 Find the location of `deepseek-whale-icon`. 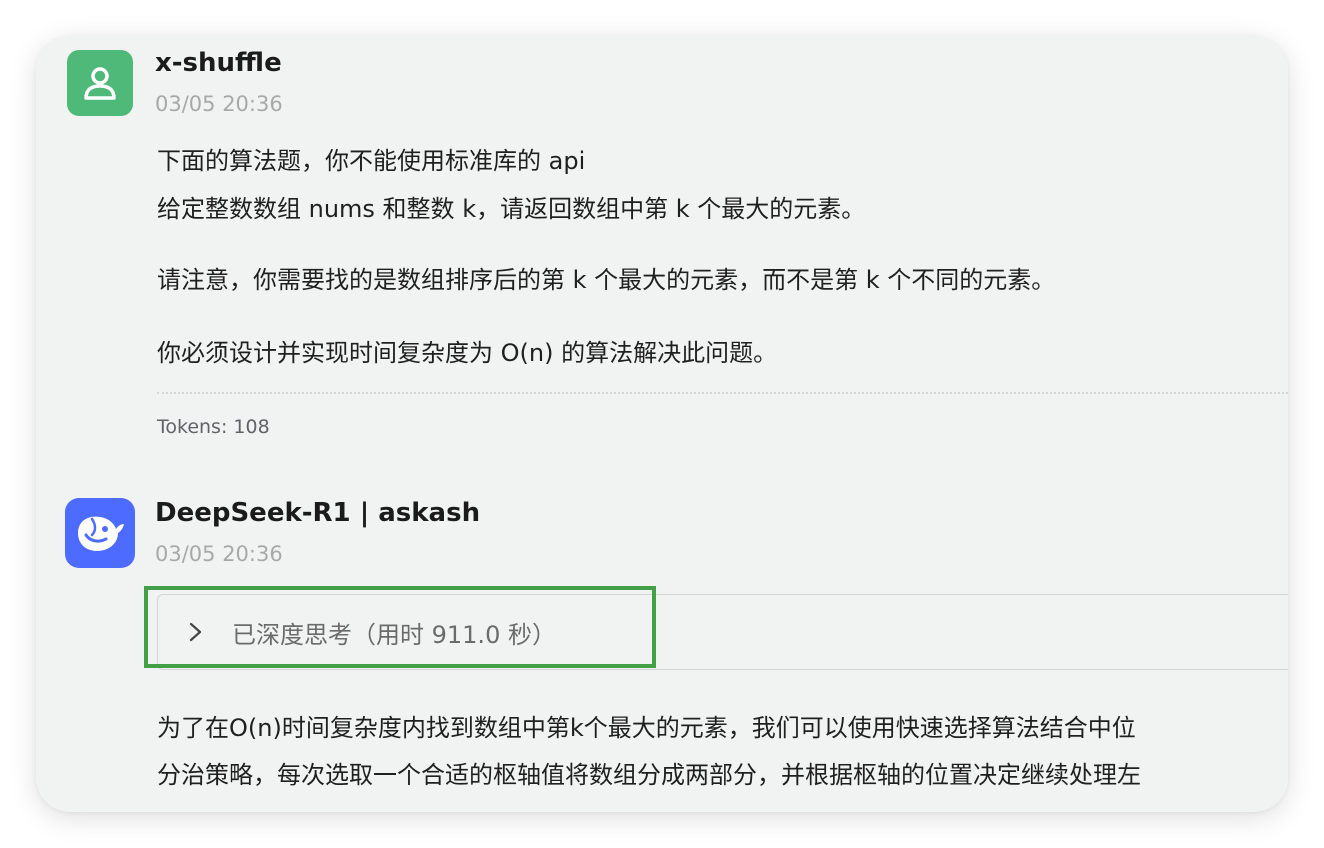

deepseek-whale-icon is located at coordinates (101, 533).